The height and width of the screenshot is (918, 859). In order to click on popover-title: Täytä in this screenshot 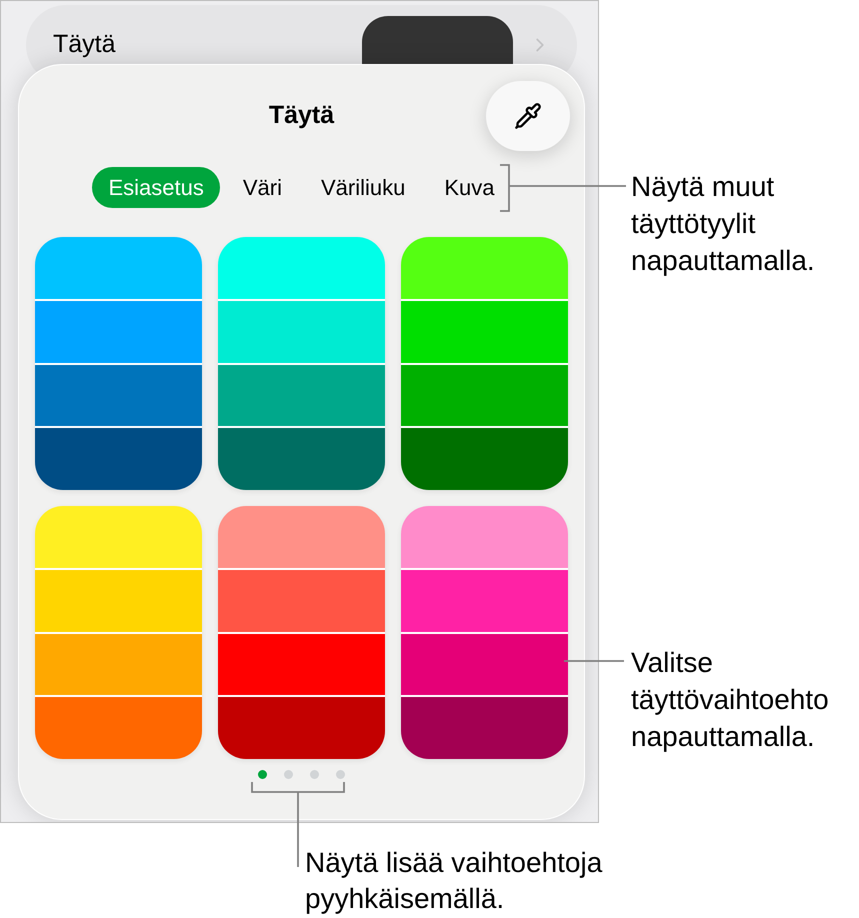, I will do `click(301, 116)`.